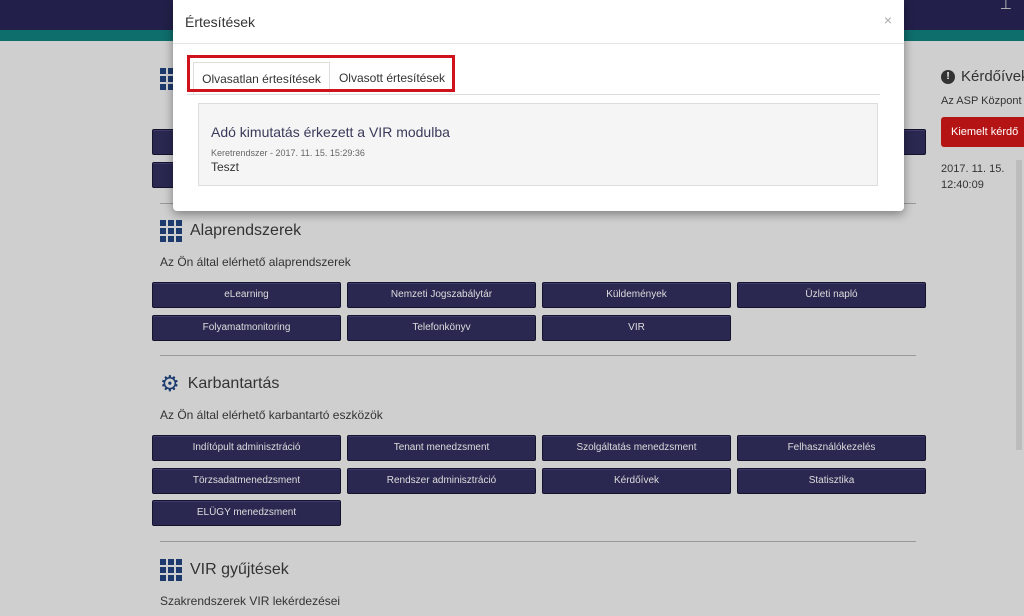  What do you see at coordinates (636, 448) in the screenshot?
I see `szolgaltatas-button: Szolgáltatás menedzsment` at bounding box center [636, 448].